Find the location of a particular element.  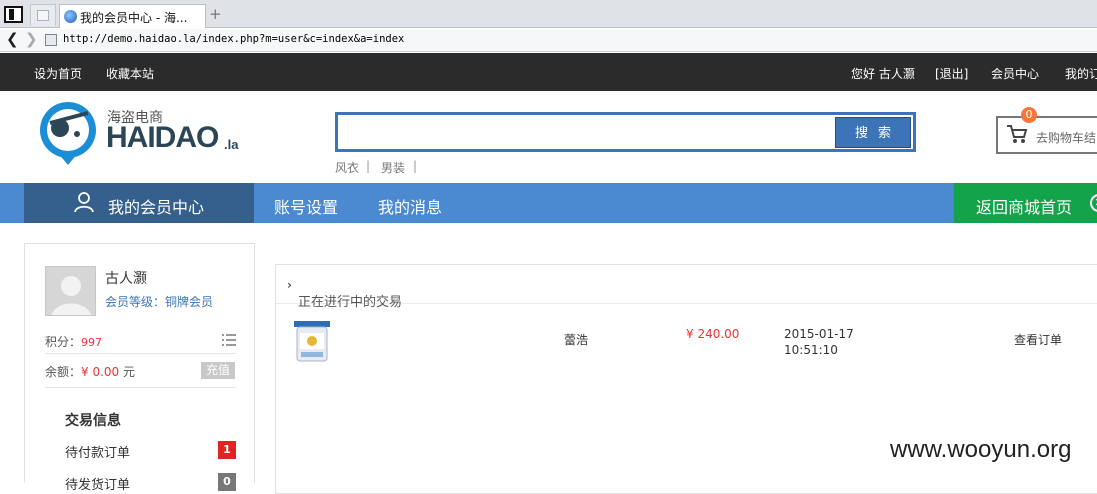

product-thumbnail-icon is located at coordinates (312, 341).